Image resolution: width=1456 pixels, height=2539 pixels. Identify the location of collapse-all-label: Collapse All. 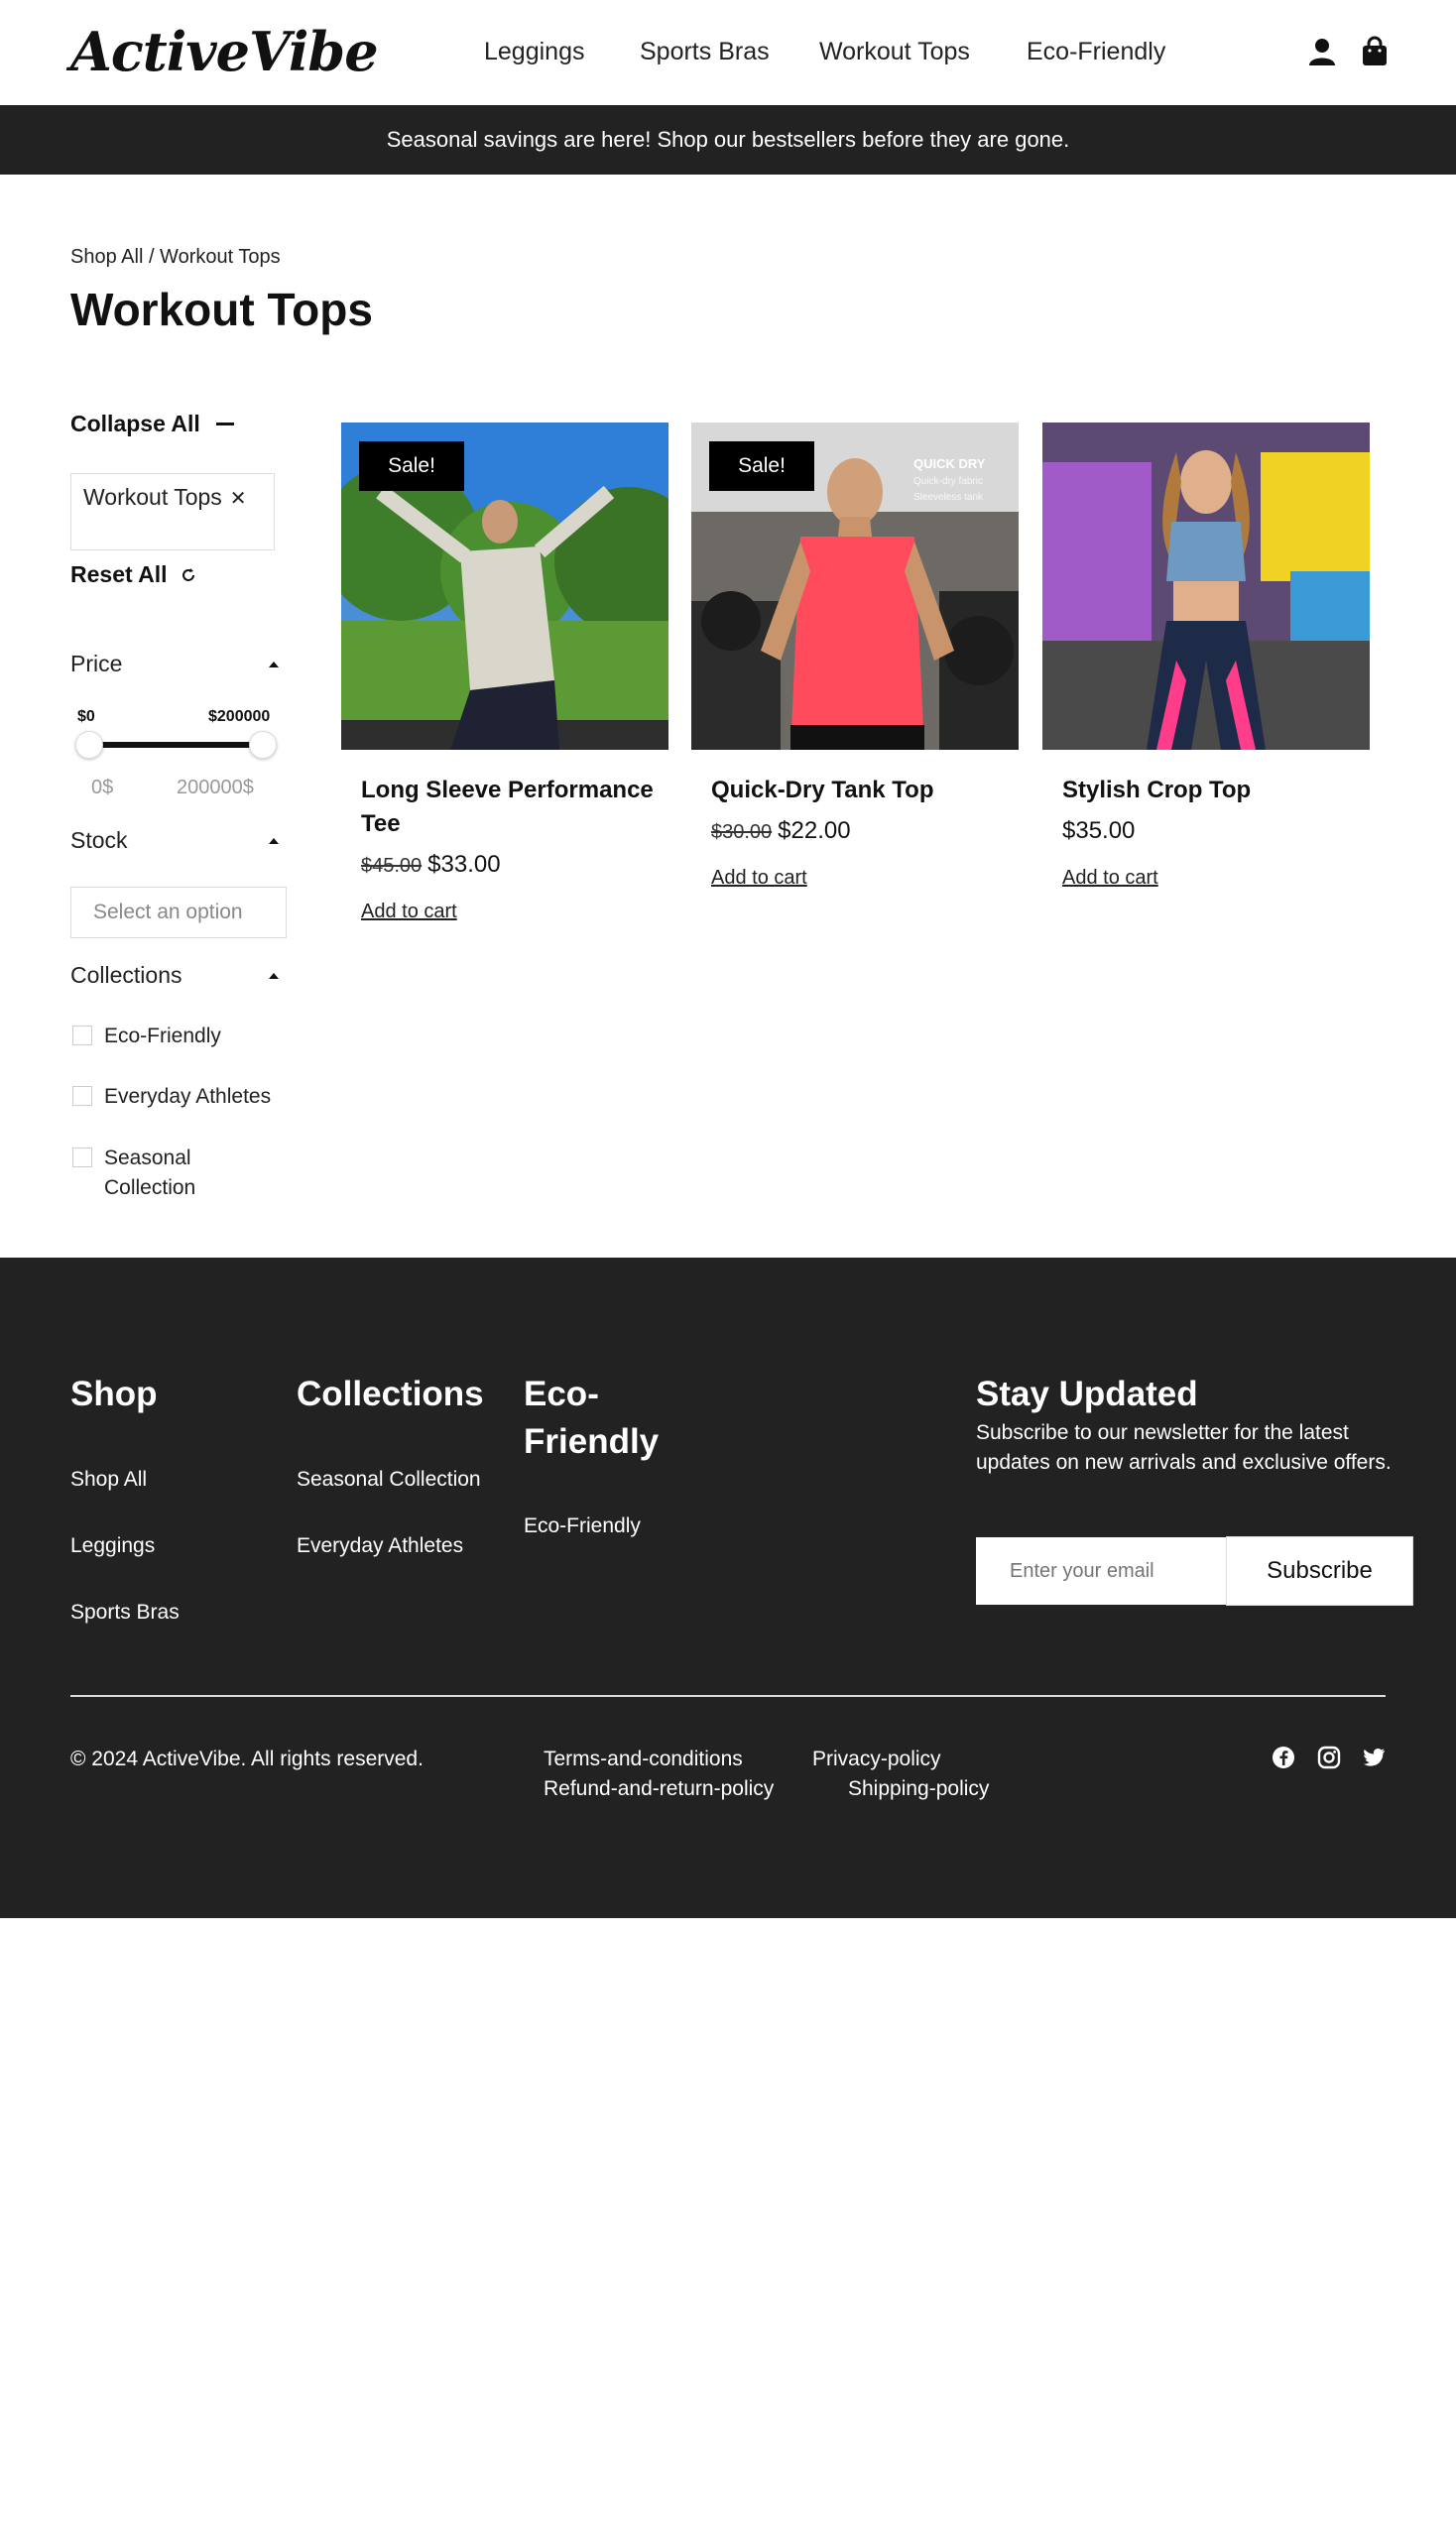
(135, 424).